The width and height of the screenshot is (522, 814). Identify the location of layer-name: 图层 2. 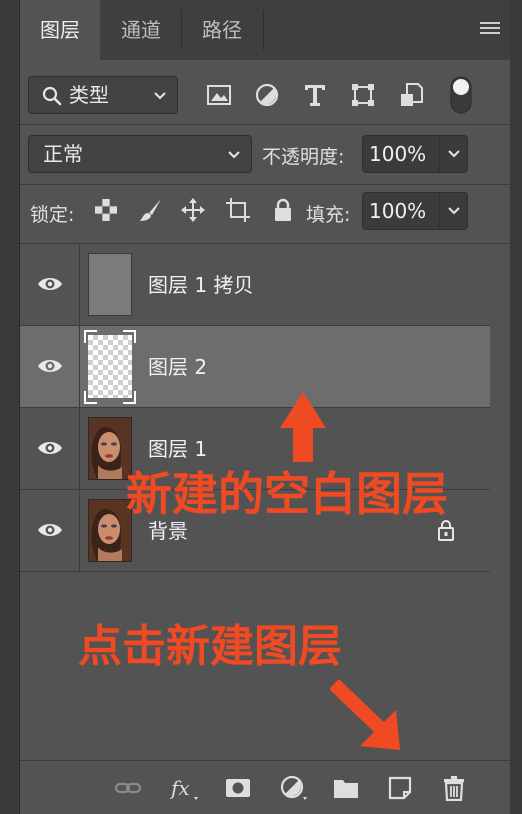
(177, 367).